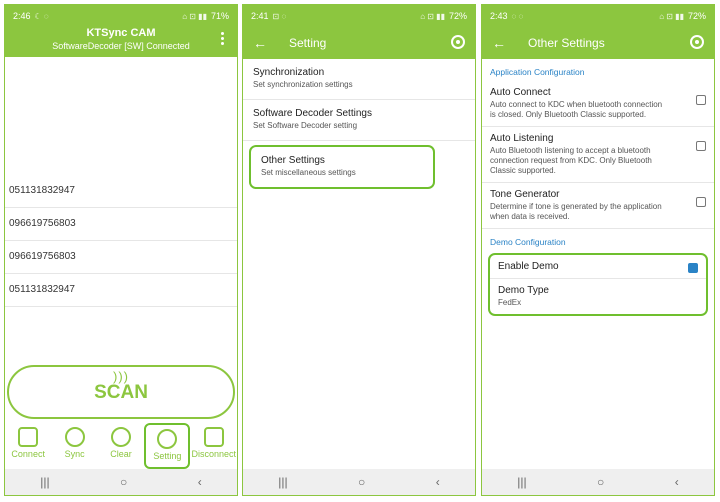  I want to click on gear-icon, so click(167, 439).